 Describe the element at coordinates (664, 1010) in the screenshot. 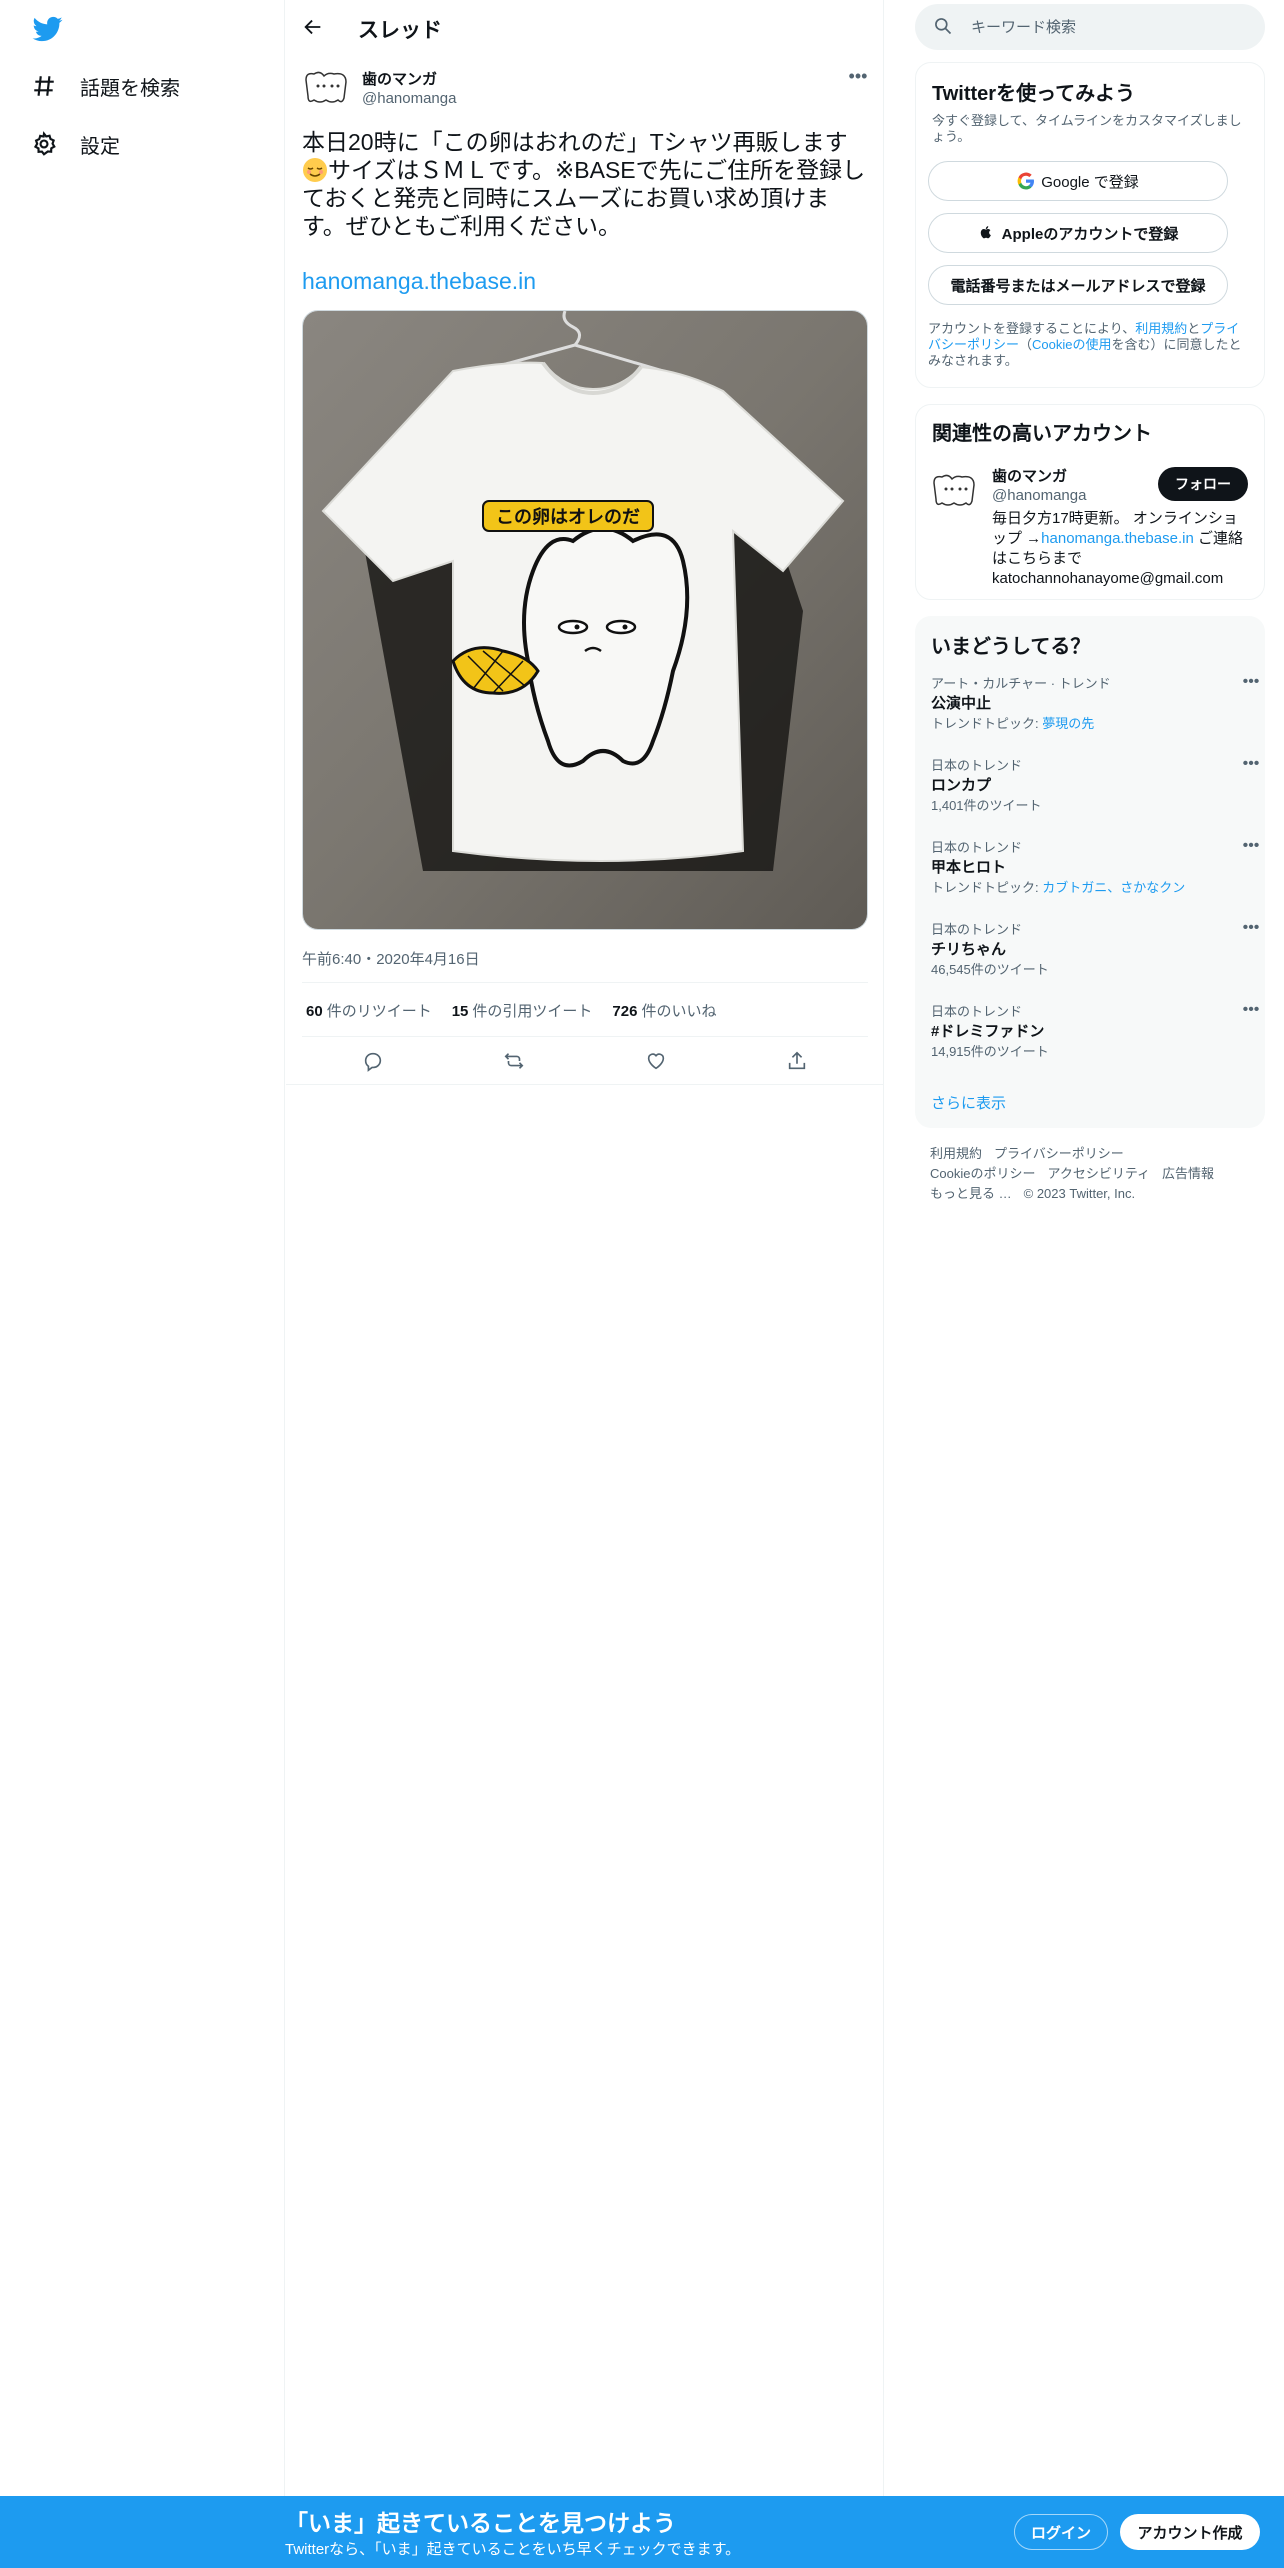

I see `like-stat: 726 件のいいね` at that location.